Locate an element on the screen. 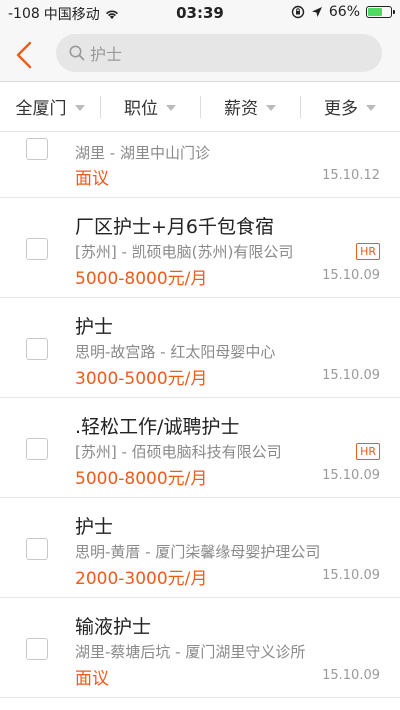 Image resolution: width=400 pixels, height=710 pixels. chevron-left-icon is located at coordinates (24, 55).